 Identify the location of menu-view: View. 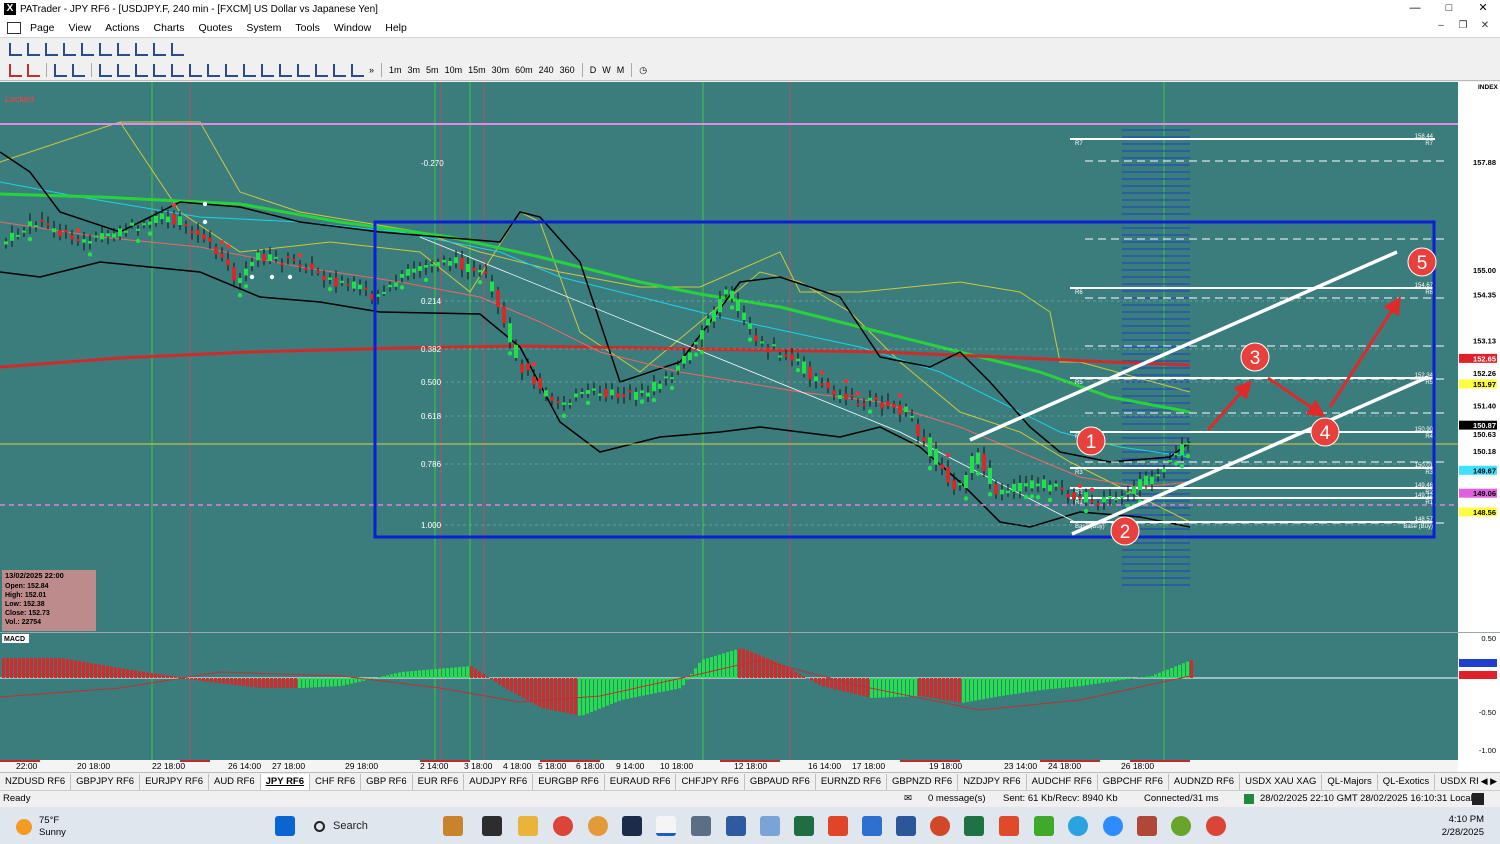
(80, 28).